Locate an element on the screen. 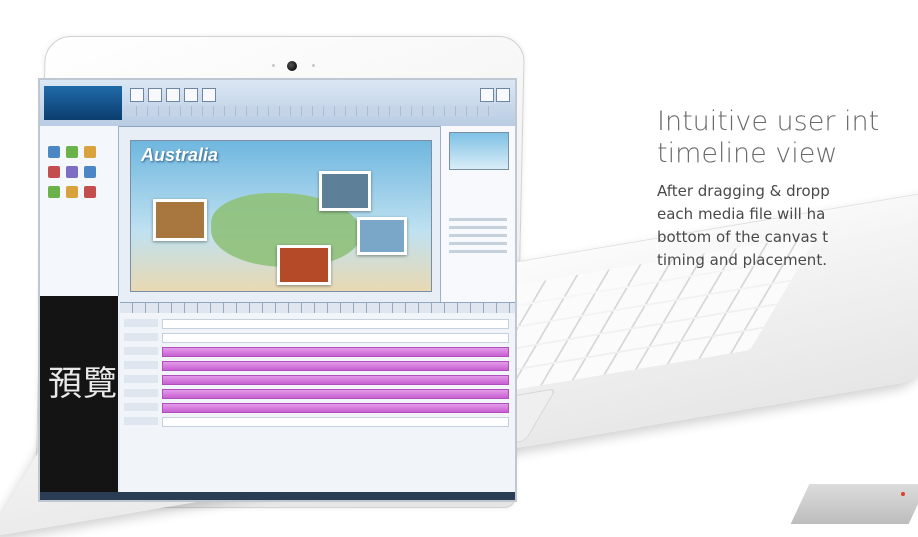 This screenshot has width=918, height=537. power-led-icon is located at coordinates (903, 494).